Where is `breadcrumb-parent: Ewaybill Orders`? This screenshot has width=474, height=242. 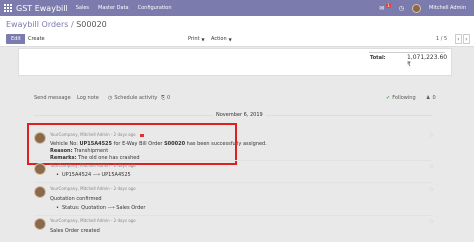 breadcrumb-parent: Ewaybill Orders is located at coordinates (37, 24).